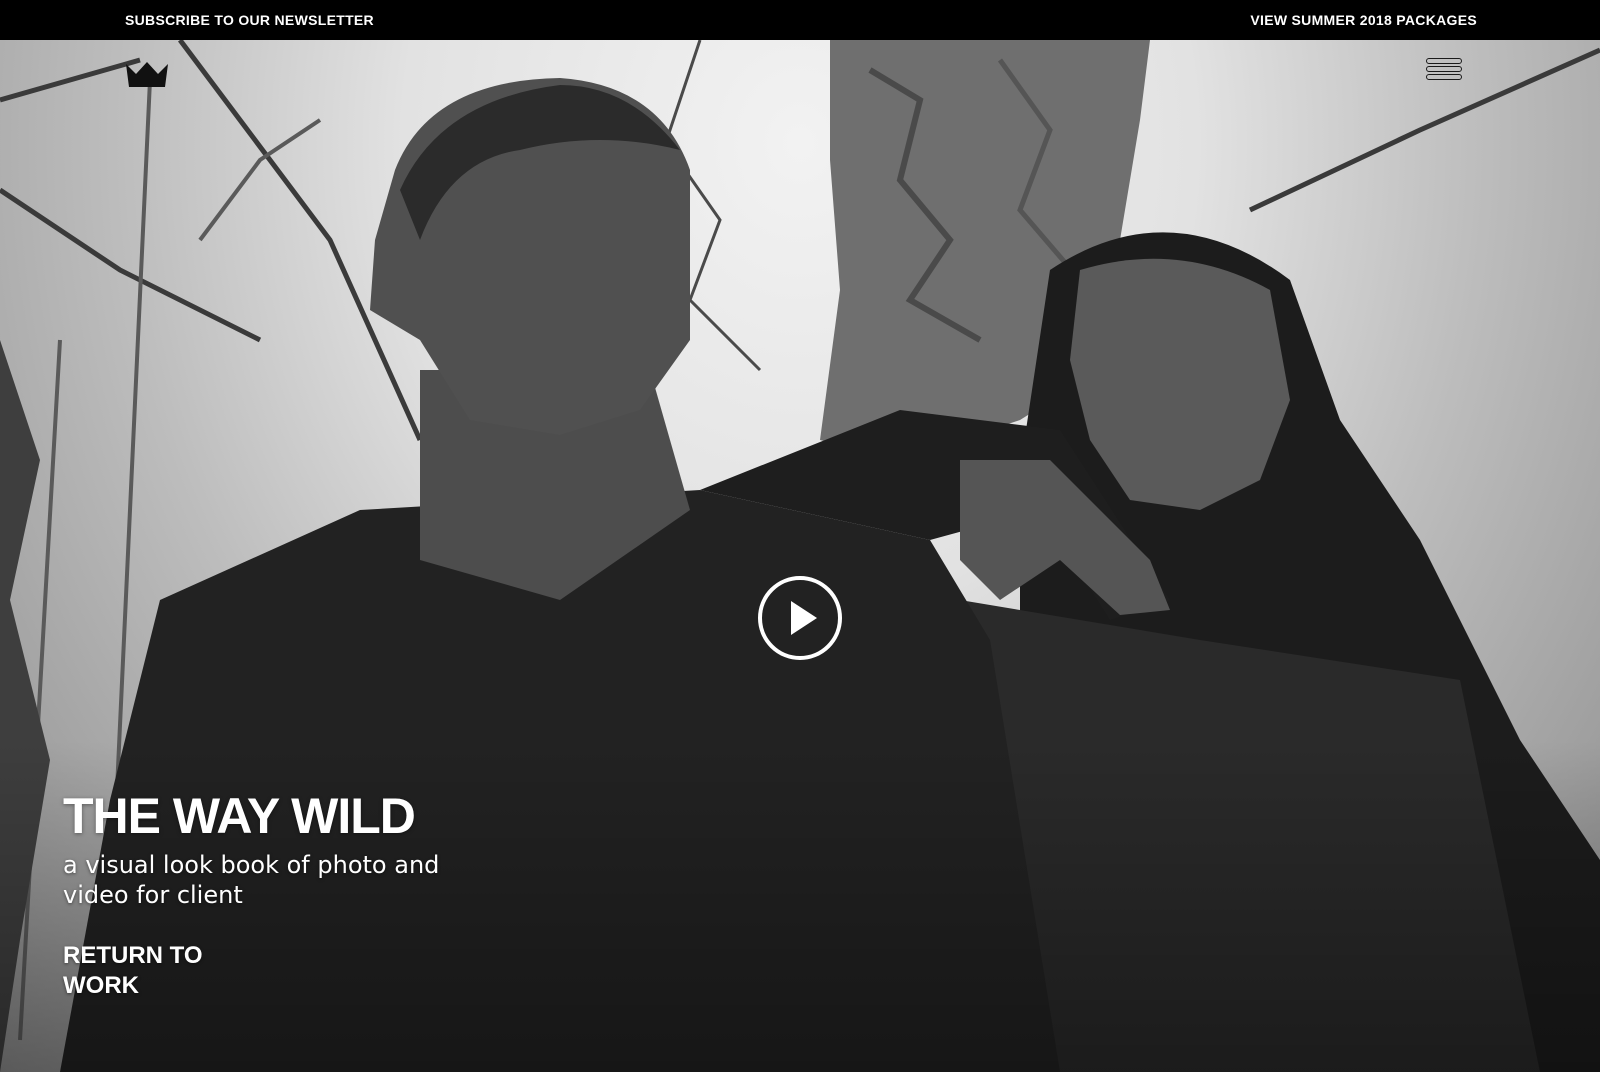  Describe the element at coordinates (1363, 20) in the screenshot. I see `view-packages-link: VIEW SUMMER 2018 PACKAGES` at that location.